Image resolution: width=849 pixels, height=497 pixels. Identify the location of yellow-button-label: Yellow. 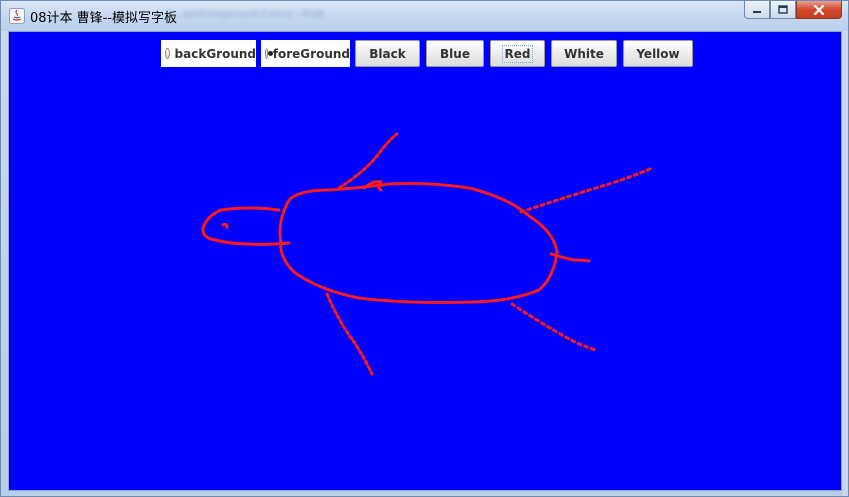
(658, 53).